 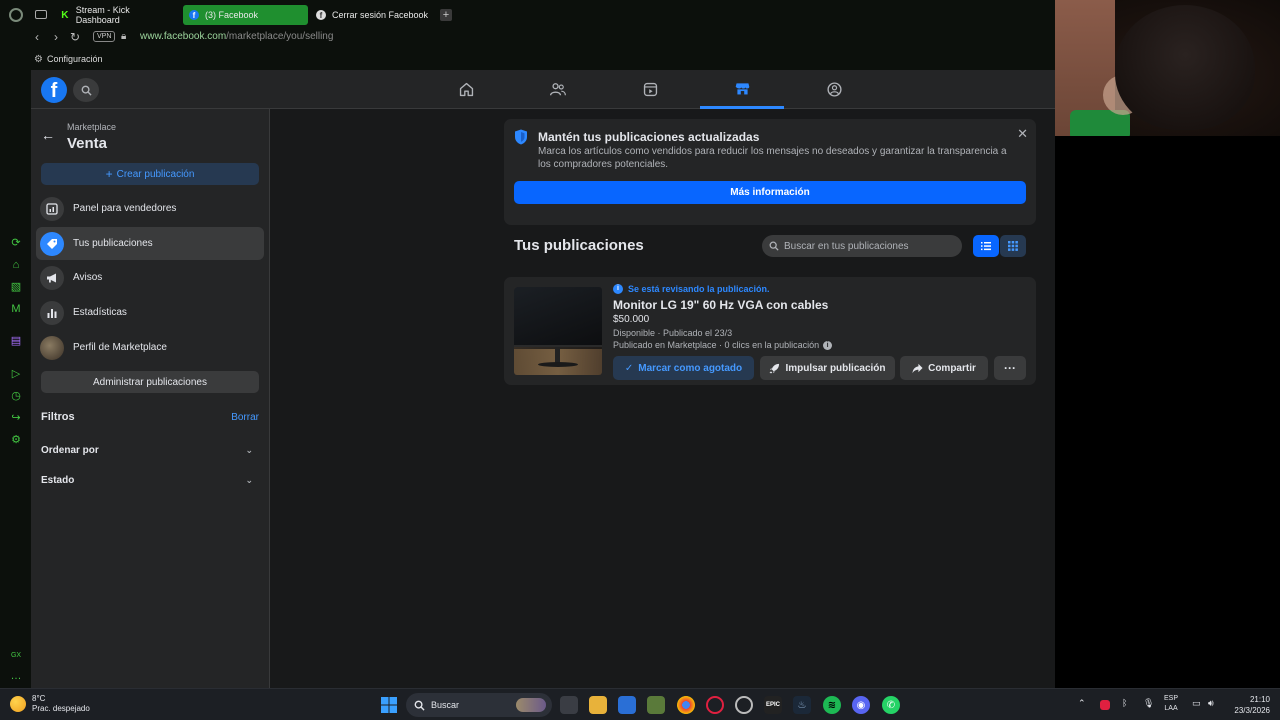 I want to click on new-tab-button: +, so click(x=446, y=15).